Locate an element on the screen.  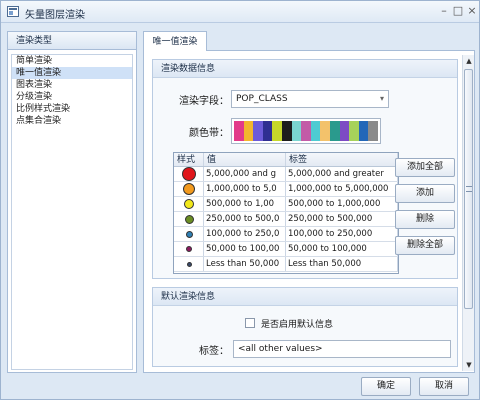
table-row: 500,000 to 1,00 500,000 to 1,000,000 is located at coordinates (286, 204).